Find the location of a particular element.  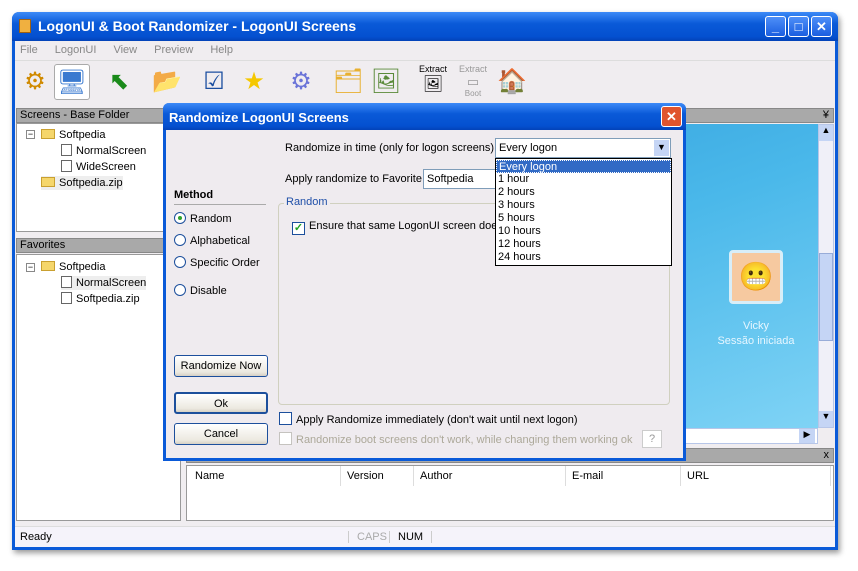

details-close-icon: x is located at coordinates (827, 455).